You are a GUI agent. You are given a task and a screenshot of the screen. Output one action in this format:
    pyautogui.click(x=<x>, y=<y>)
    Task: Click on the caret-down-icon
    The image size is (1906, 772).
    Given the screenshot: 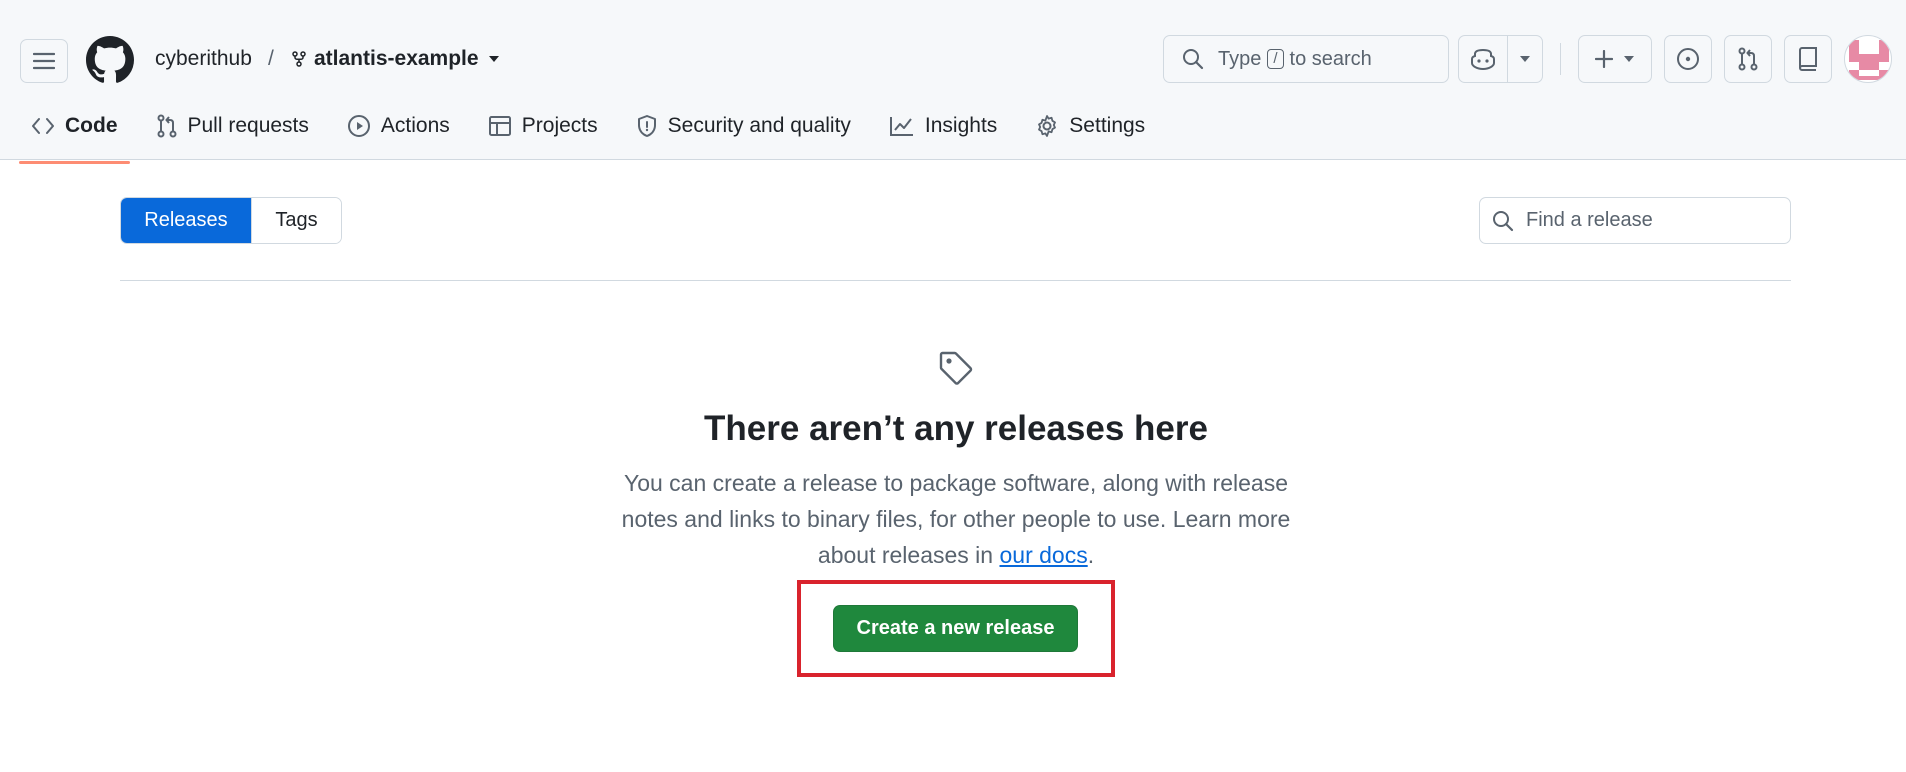 What is the action you would take?
    pyautogui.click(x=494, y=59)
    